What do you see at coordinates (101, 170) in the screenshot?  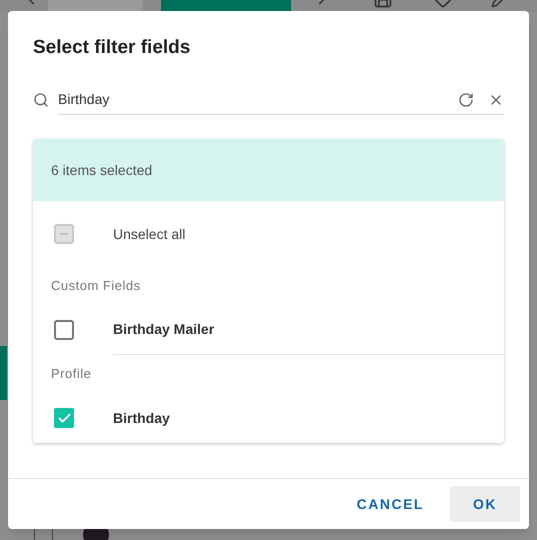 I see `selection-count: 6 items selected` at bounding box center [101, 170].